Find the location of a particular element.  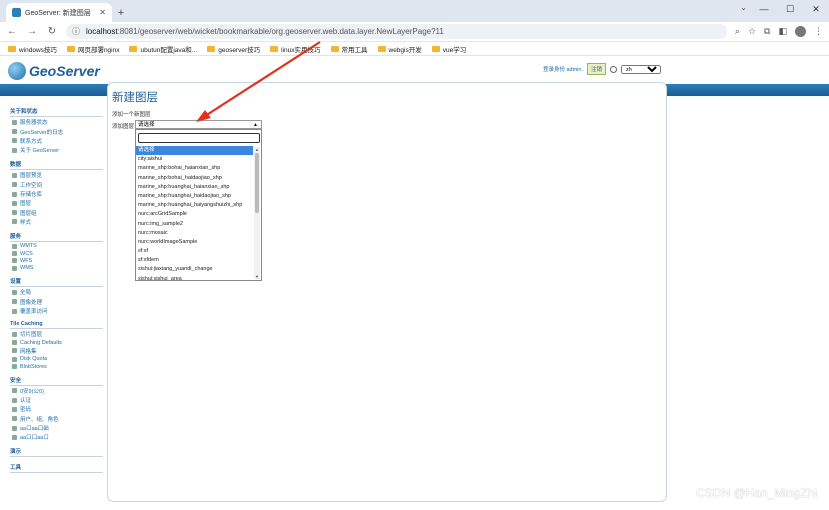

forward-icon: → is located at coordinates (32, 31).